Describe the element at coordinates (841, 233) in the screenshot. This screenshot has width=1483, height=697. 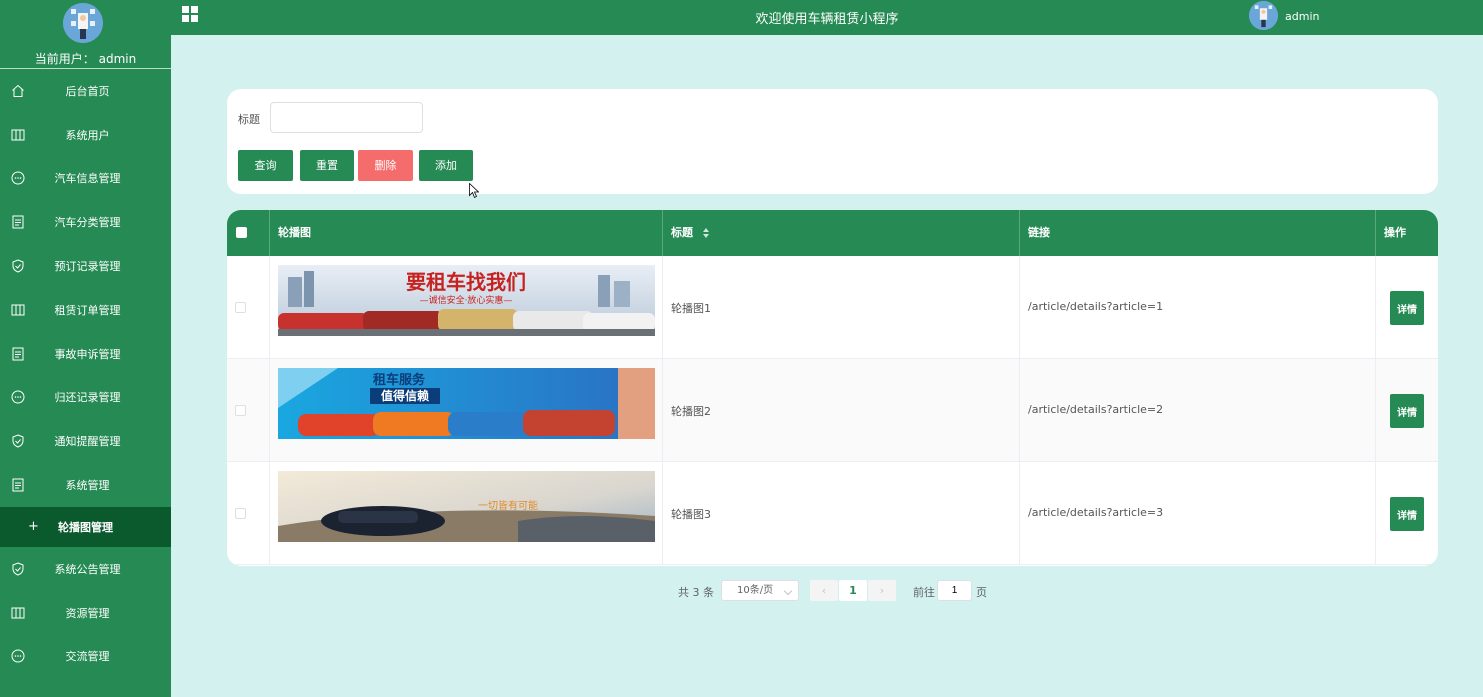
I see `column-header-title: 标题` at that location.